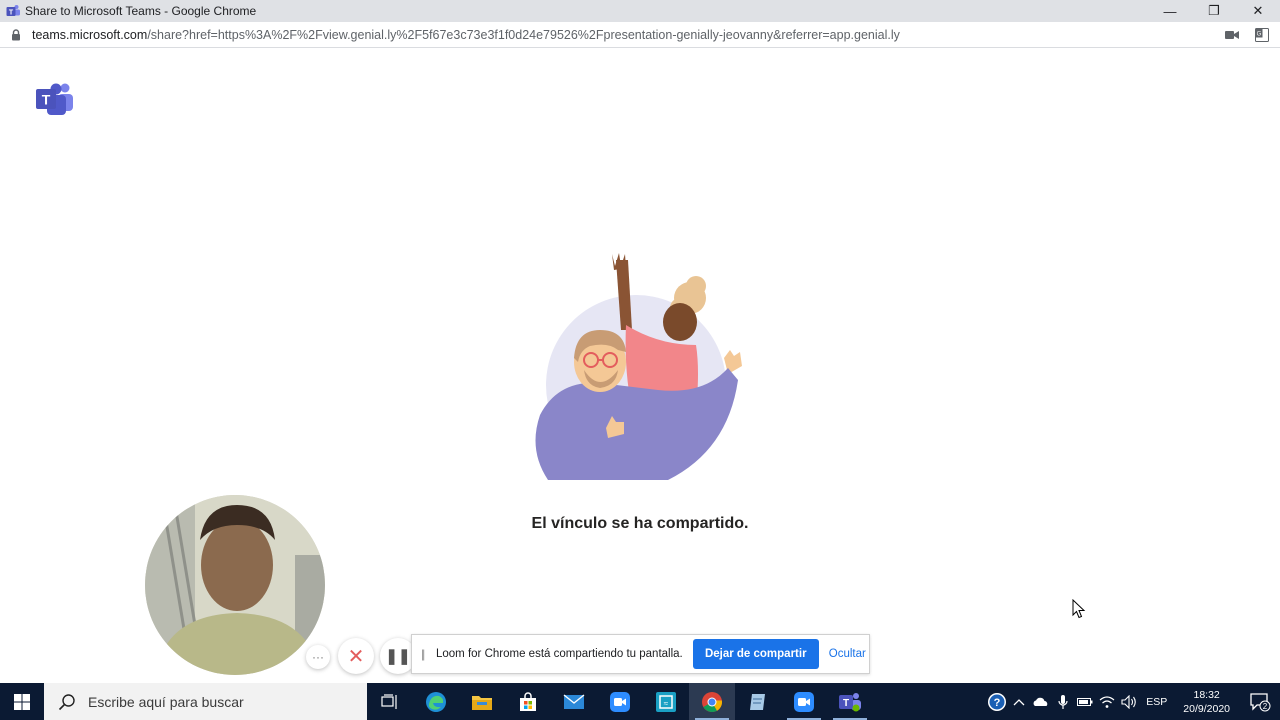 The height and width of the screenshot is (720, 1280). What do you see at coordinates (640, 368) in the screenshot?
I see `shared-success-illustration` at bounding box center [640, 368].